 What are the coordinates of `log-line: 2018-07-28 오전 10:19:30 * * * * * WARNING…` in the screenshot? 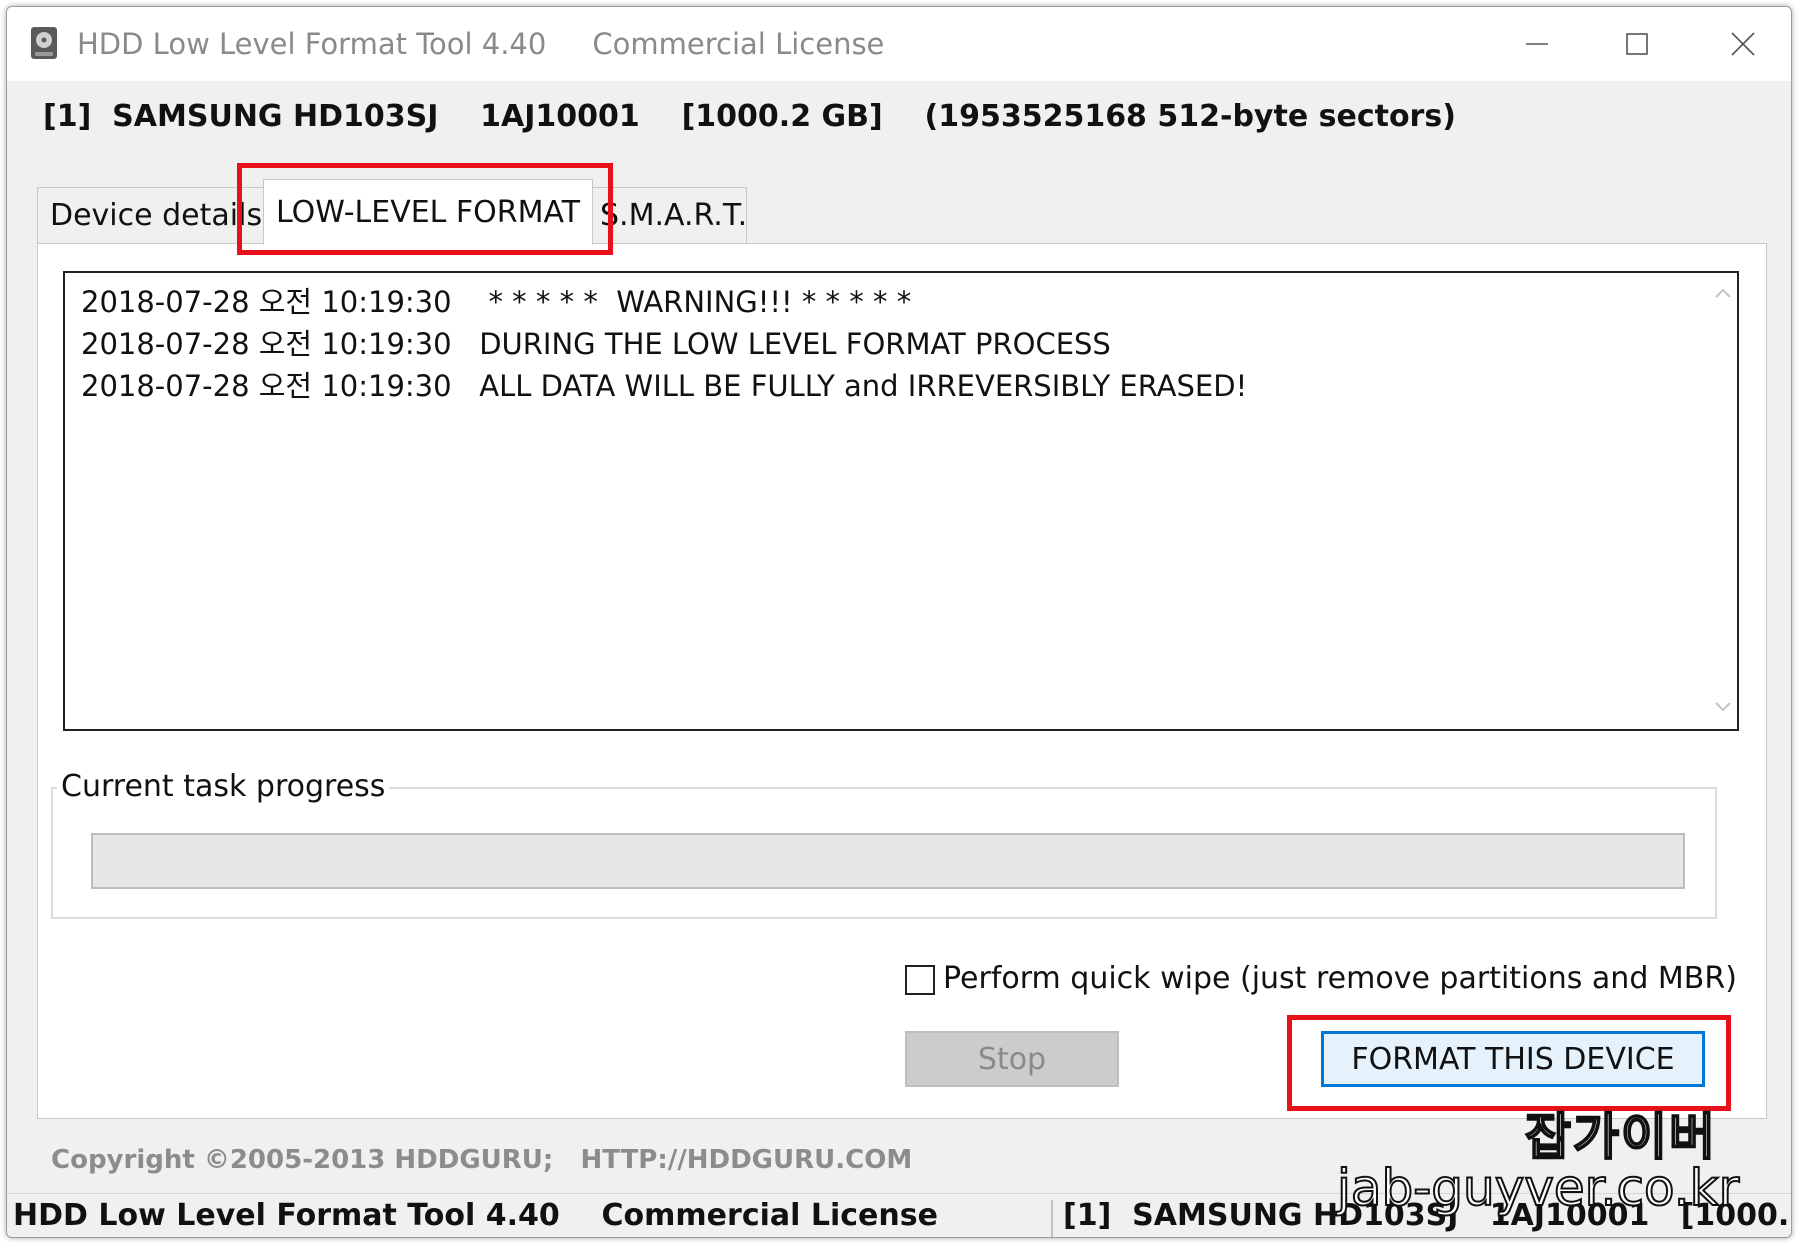 It's located at (496, 302).